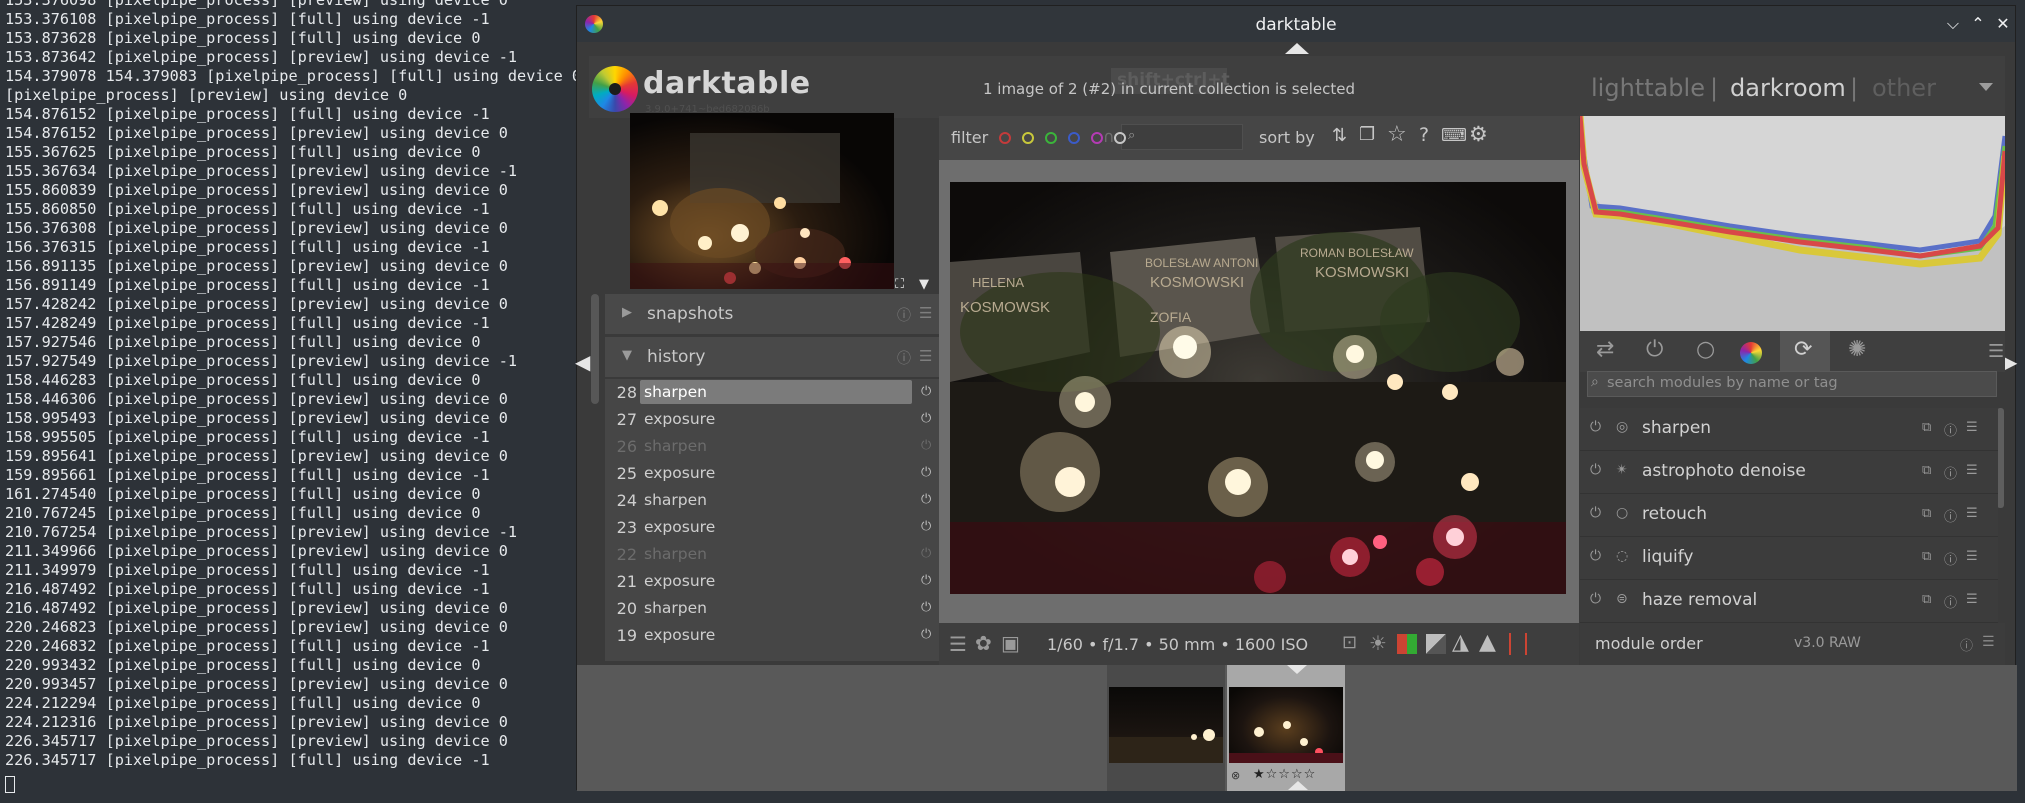 The height and width of the screenshot is (803, 2025). Describe the element at coordinates (582, 362) in the screenshot. I see `left-panel-toggle-icon: ◀` at that location.